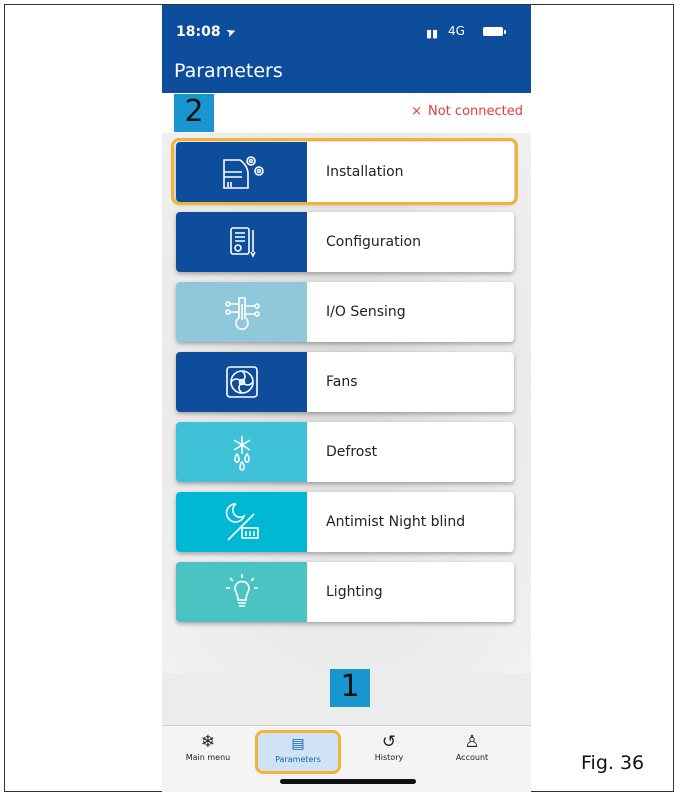 Image resolution: width=680 pixels, height=796 pixels. I want to click on menu-item-configuration: Configuration, so click(345, 242).